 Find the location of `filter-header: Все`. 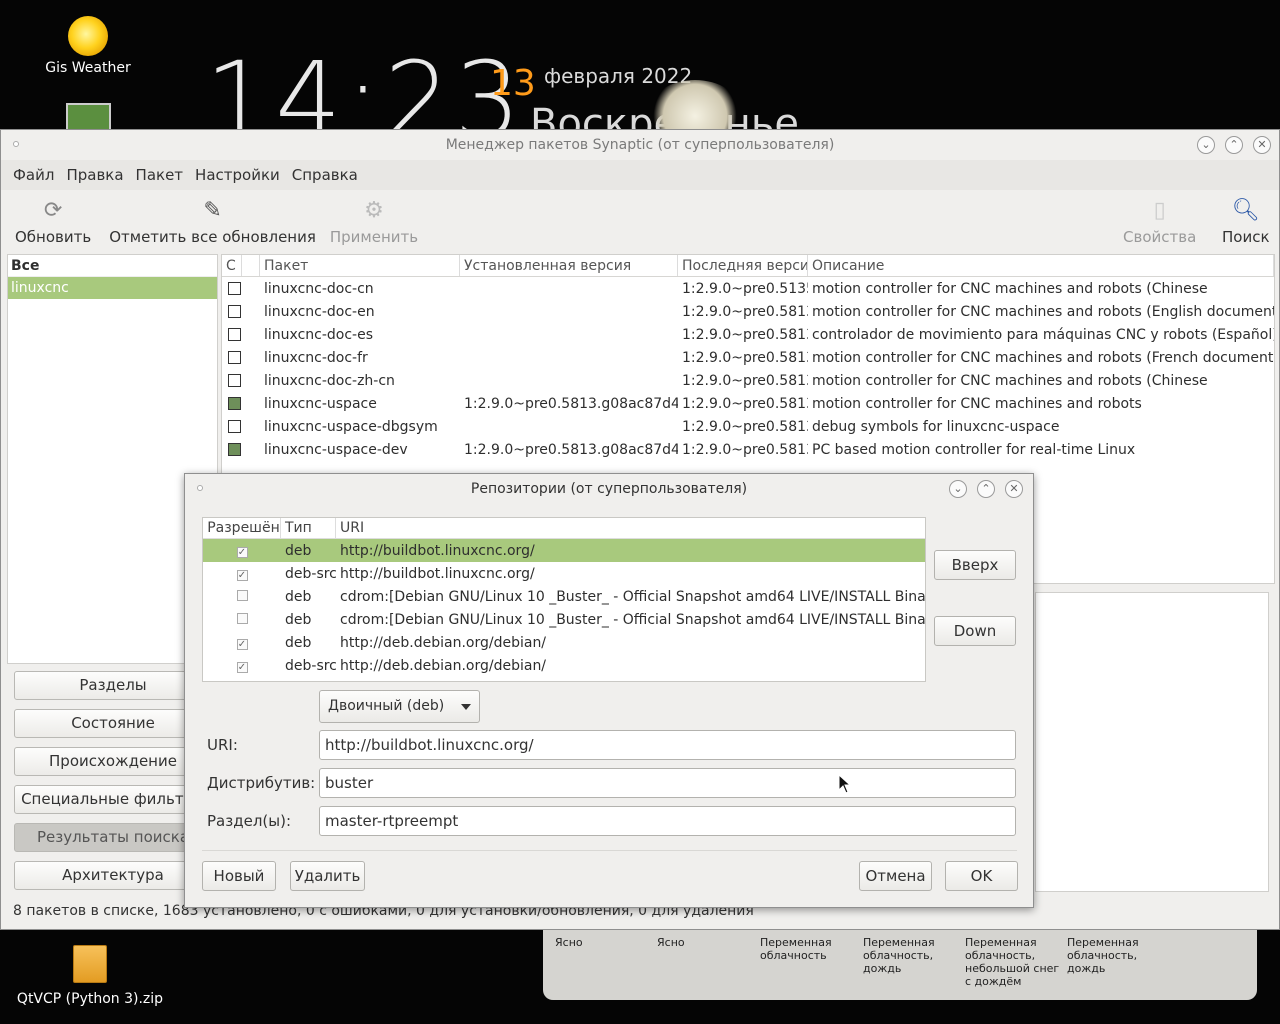

filter-header: Все is located at coordinates (112, 266).